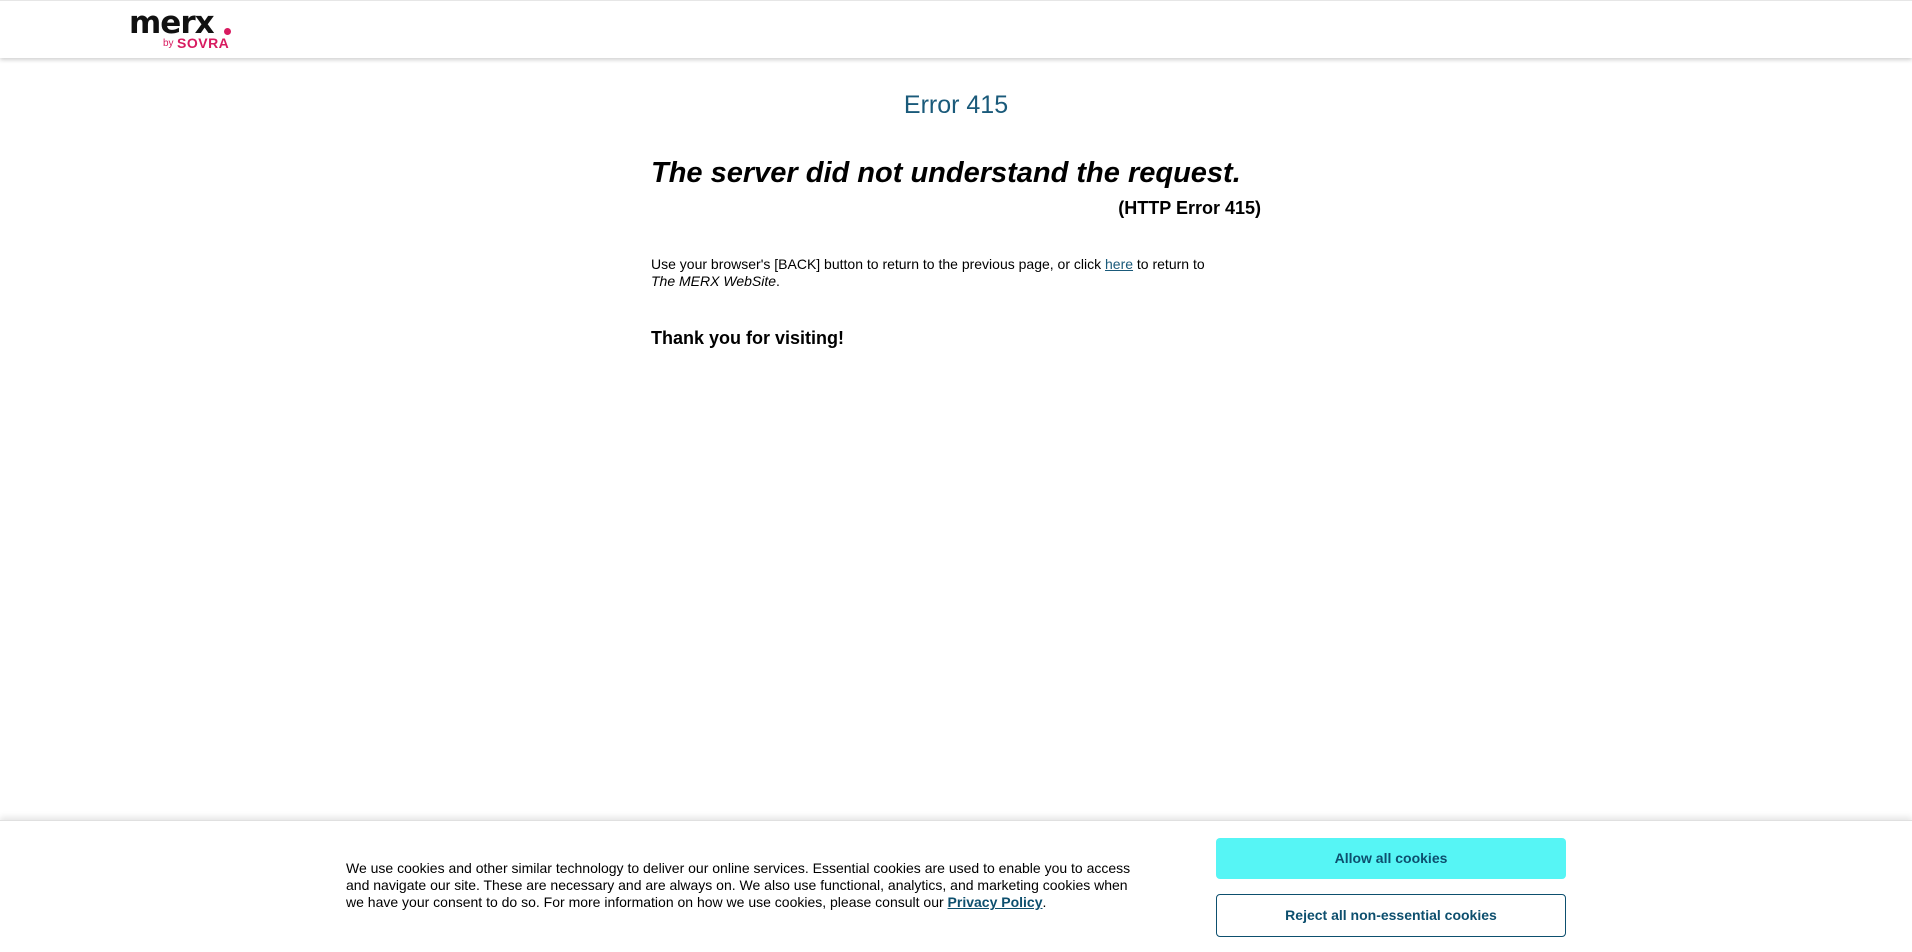 The height and width of the screenshot is (952, 1912). I want to click on merx-logo: merx by SOVRA, so click(184, 29).